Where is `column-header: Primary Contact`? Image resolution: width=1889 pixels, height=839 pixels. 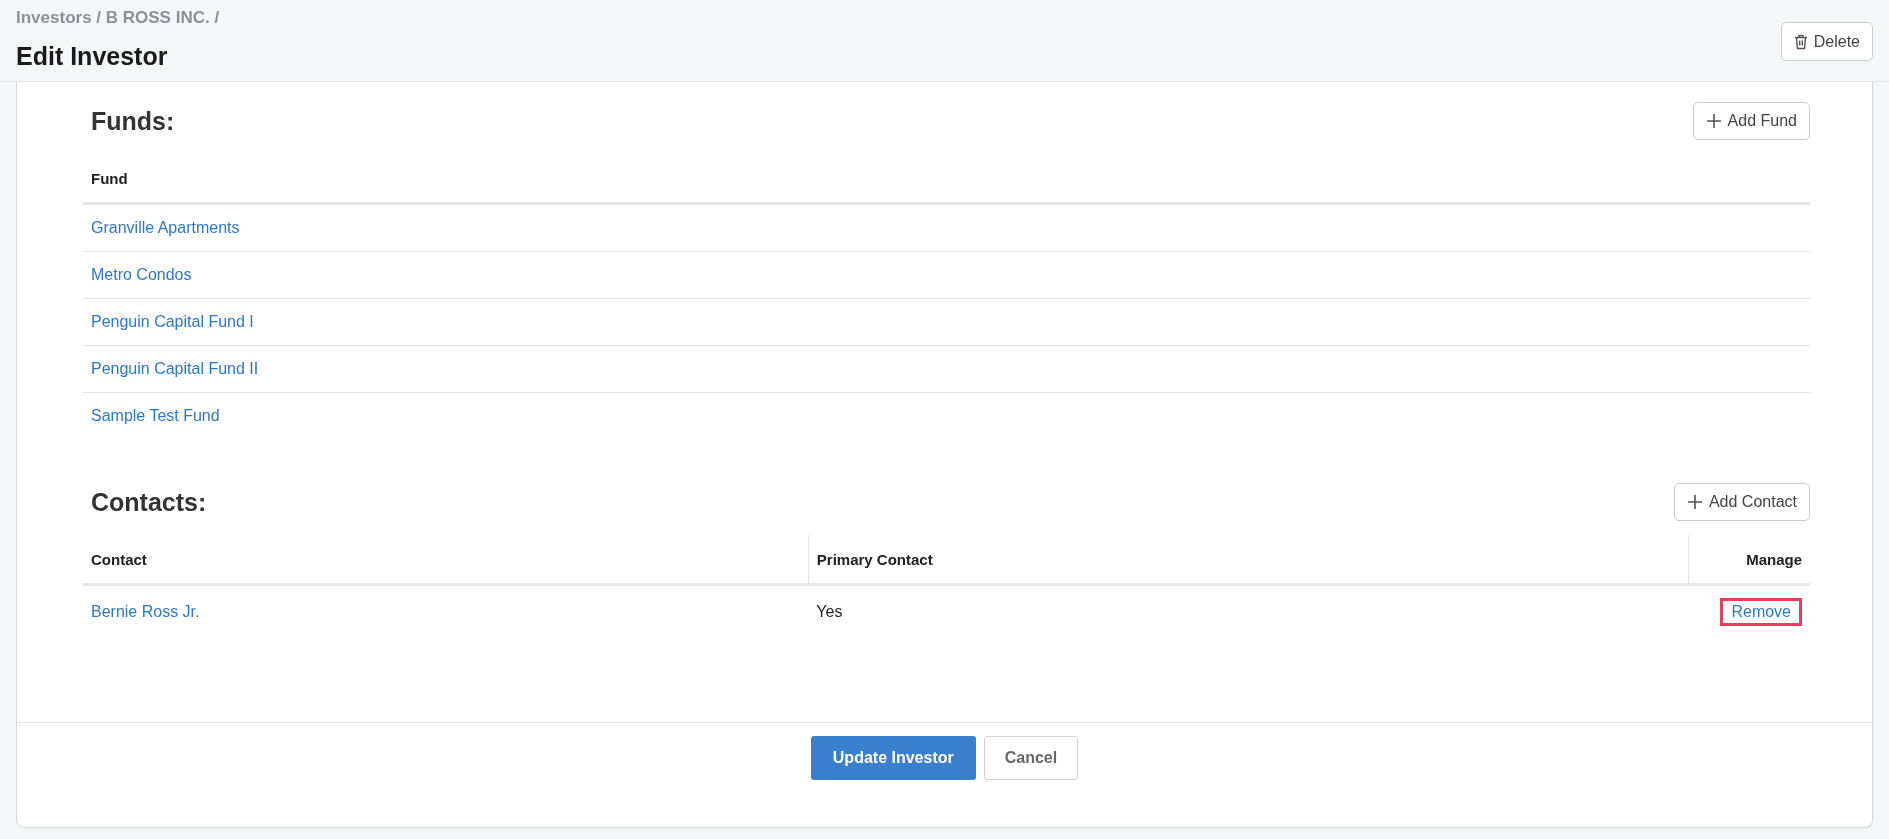 column-header: Primary Contact is located at coordinates (1248, 560).